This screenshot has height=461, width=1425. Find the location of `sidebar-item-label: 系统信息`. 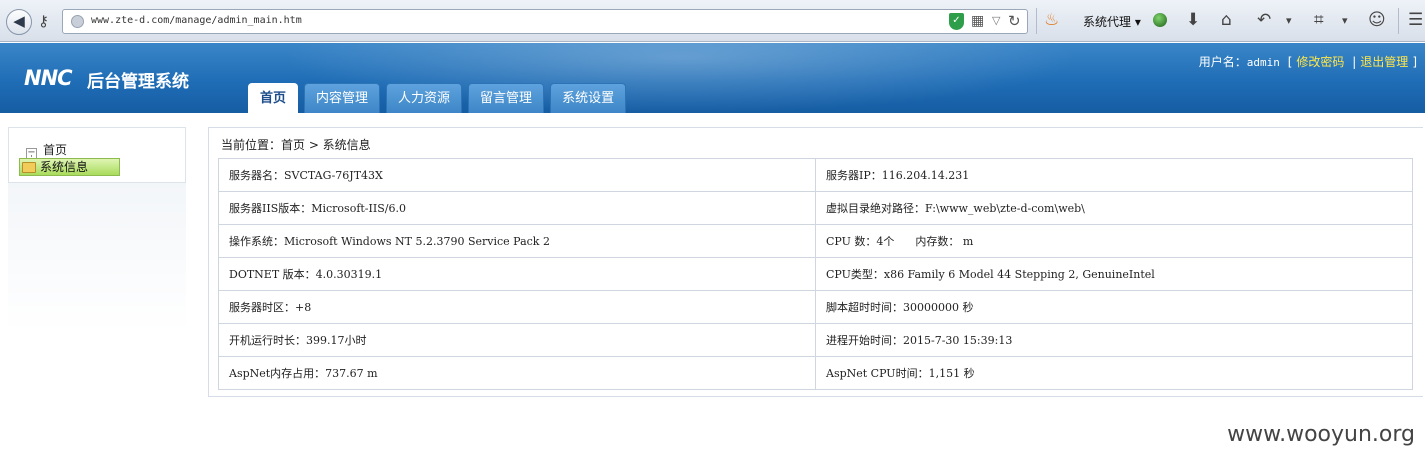

sidebar-item-label: 系统信息 is located at coordinates (64, 167).